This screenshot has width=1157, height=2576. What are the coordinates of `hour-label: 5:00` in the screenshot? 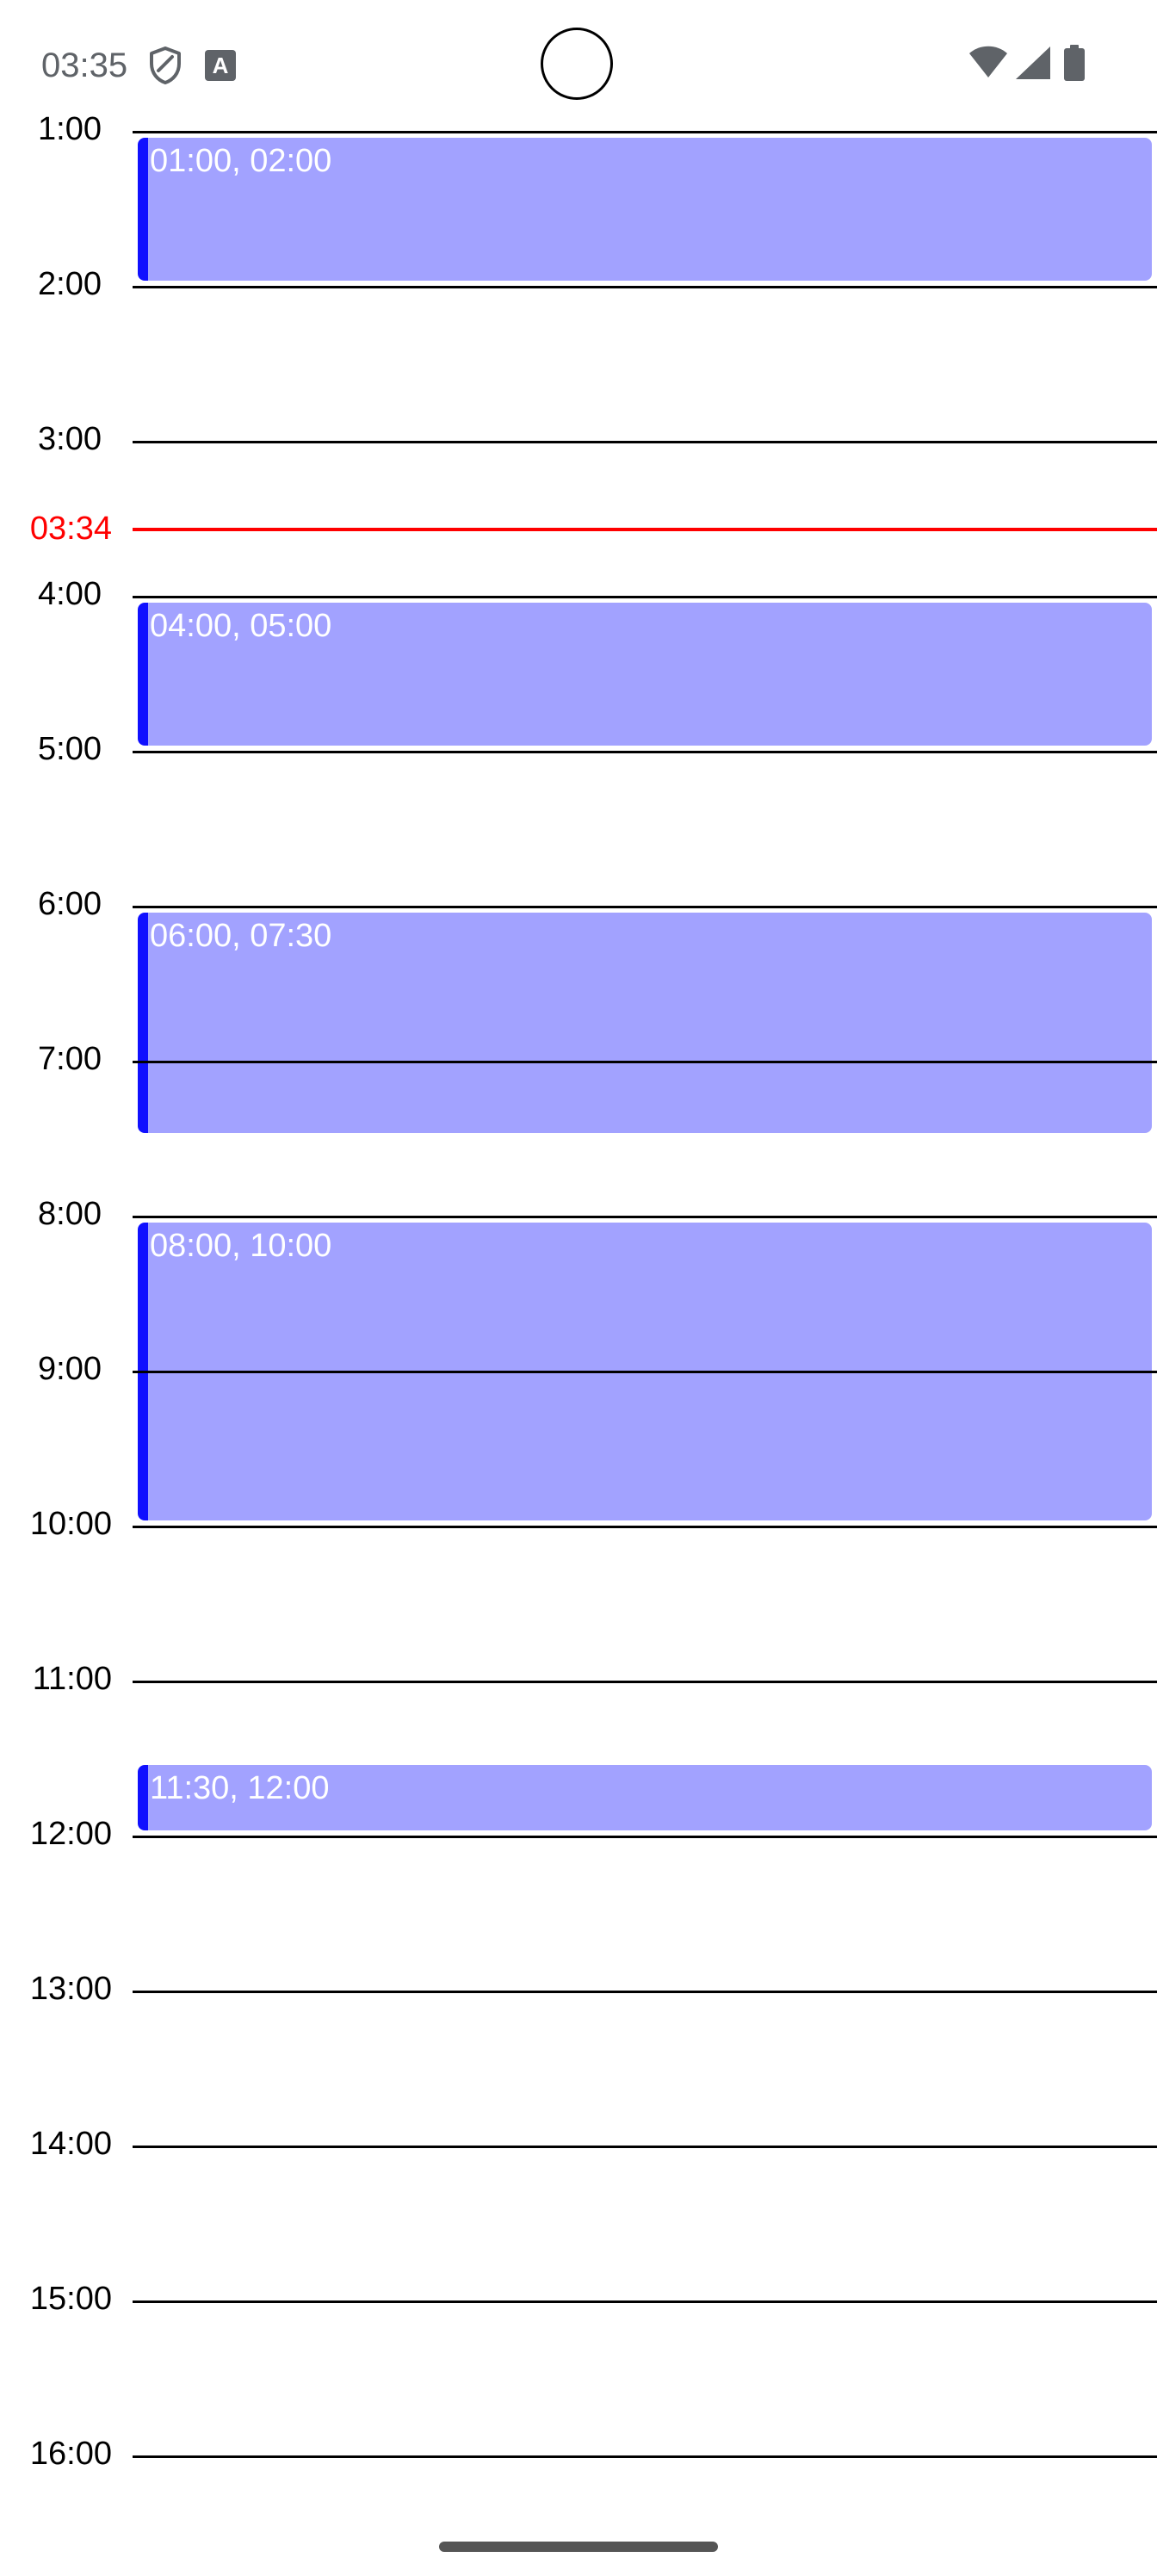 It's located at (70, 749).